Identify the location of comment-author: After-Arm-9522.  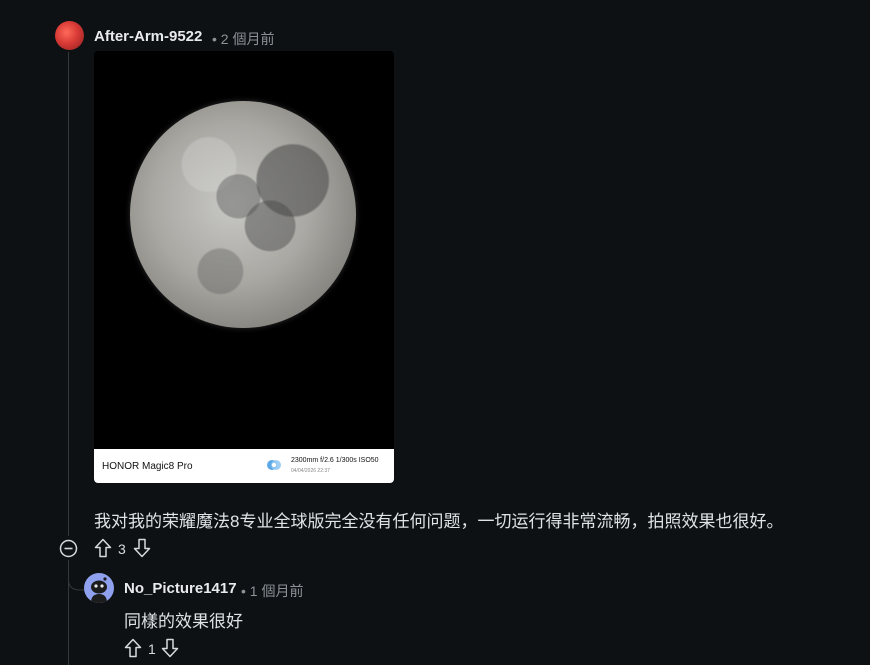
(148, 36).